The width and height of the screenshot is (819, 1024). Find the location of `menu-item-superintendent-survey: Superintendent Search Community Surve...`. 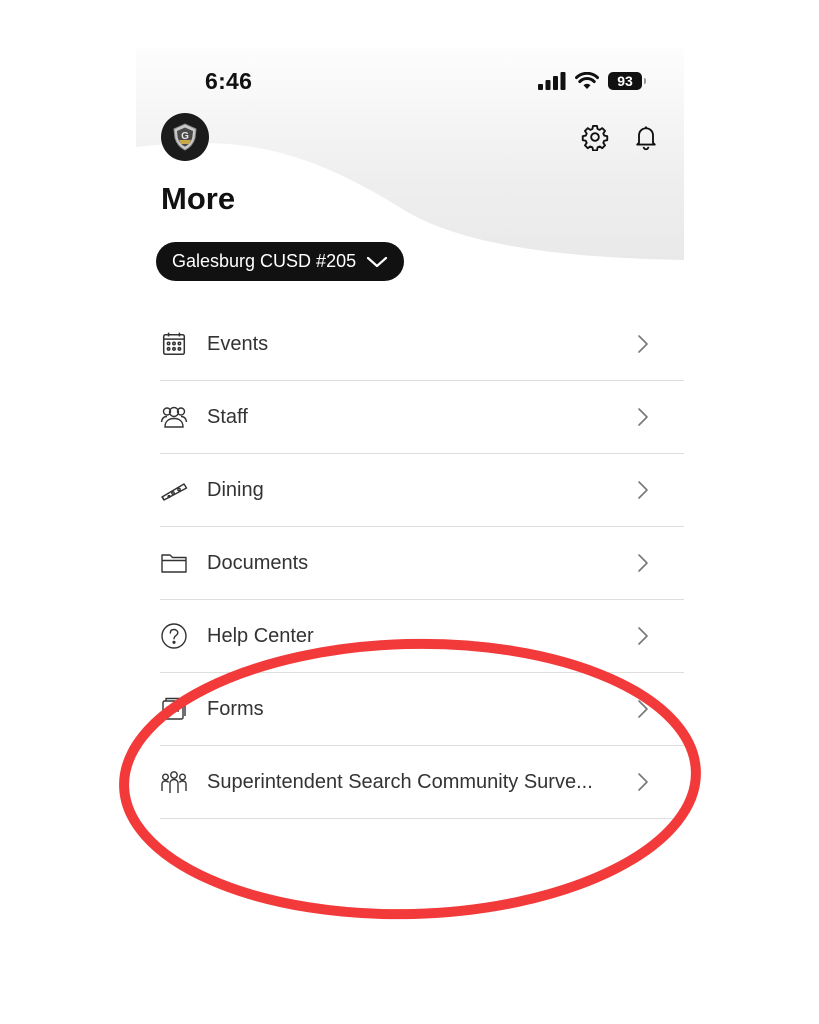

menu-item-superintendent-survey: Superintendent Search Community Surve... is located at coordinates (422, 782).